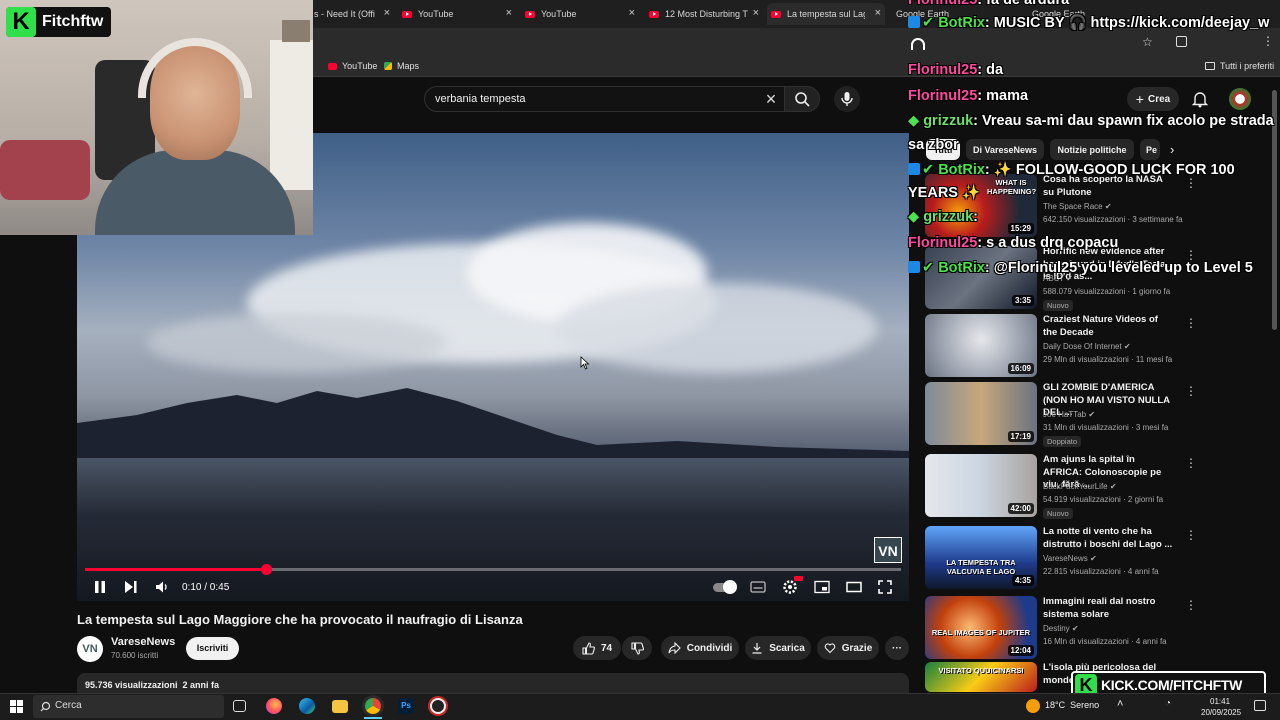 The height and width of the screenshot is (720, 1280). Describe the element at coordinates (757, 648) in the screenshot. I see `download-icon` at that location.